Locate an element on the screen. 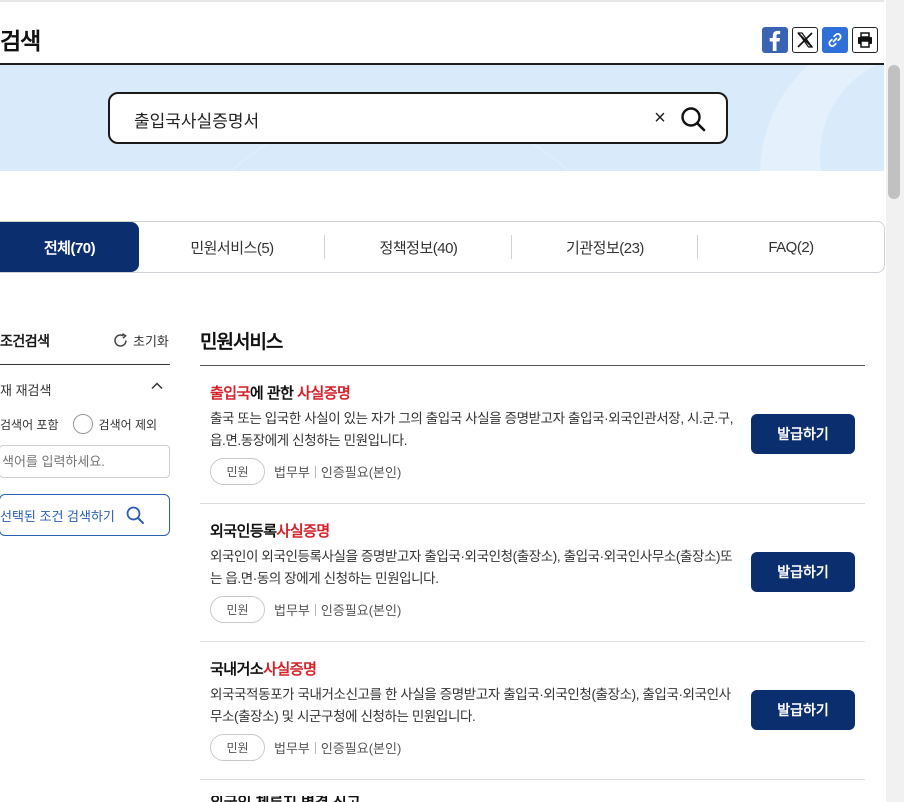  include-keyword-label: 검색어 포함 is located at coordinates (29, 424).